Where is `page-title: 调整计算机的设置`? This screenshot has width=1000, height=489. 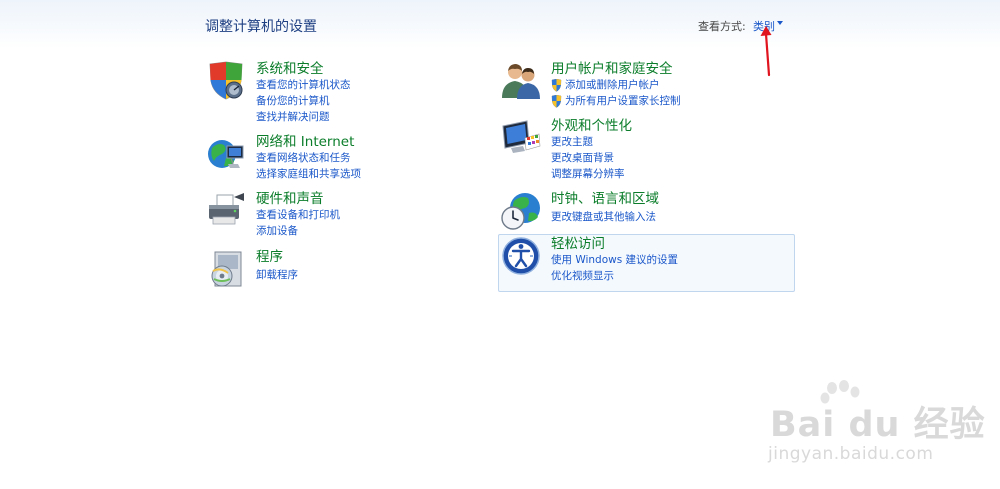
page-title: 调整计算机的设置 is located at coordinates (261, 27).